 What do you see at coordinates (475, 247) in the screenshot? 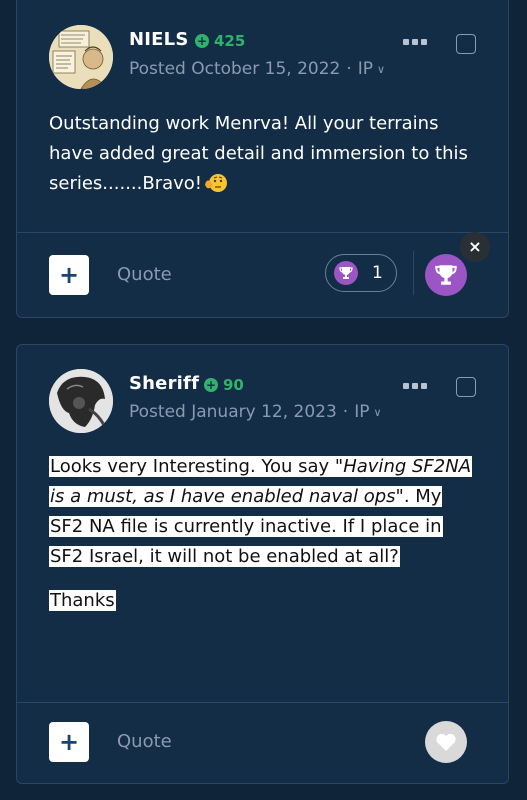
I see `close-icon: ×` at bounding box center [475, 247].